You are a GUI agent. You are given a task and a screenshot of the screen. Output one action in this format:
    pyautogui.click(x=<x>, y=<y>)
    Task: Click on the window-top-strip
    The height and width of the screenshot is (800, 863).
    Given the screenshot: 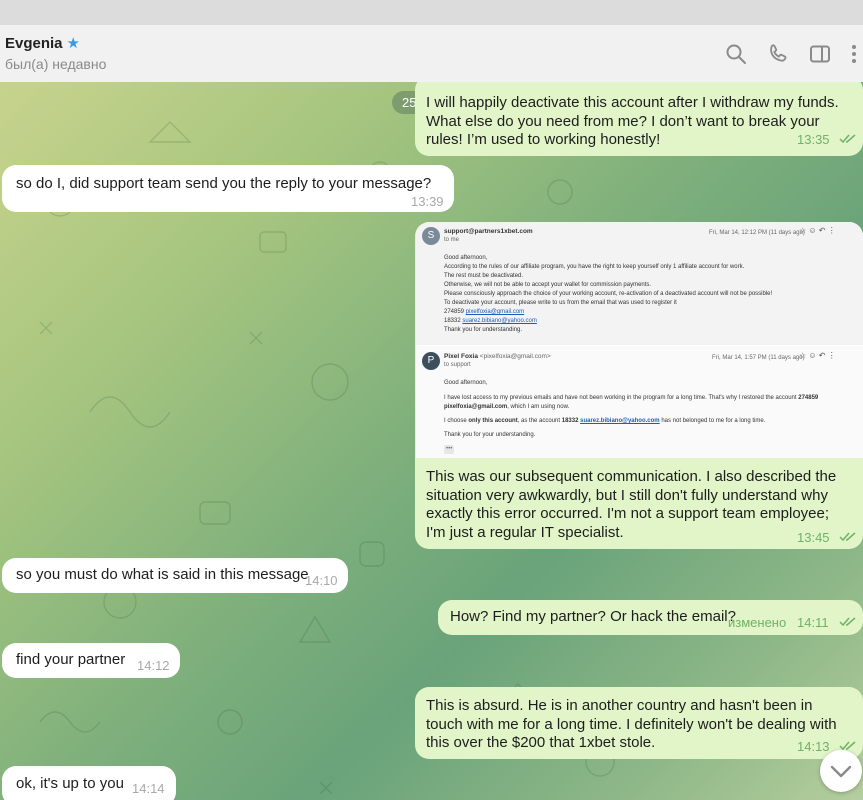 What is the action you would take?
    pyautogui.click(x=431, y=12)
    